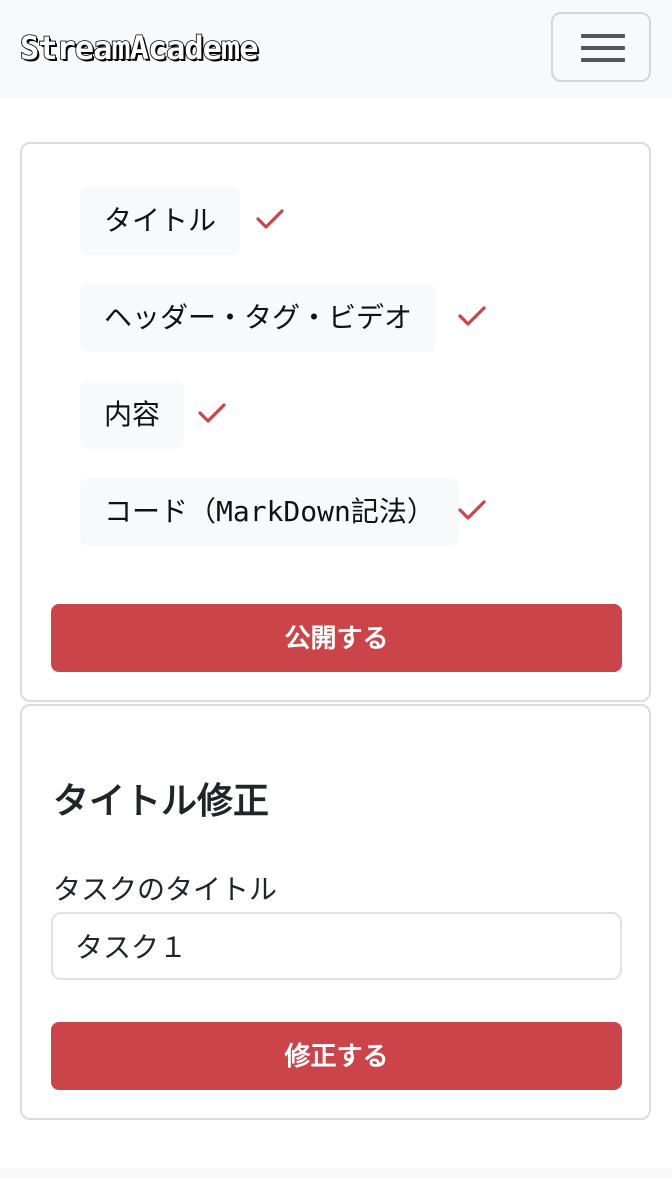 This screenshot has width=672, height=1178. What do you see at coordinates (603, 36) in the screenshot?
I see `hamburger-menu-icon` at bounding box center [603, 36].